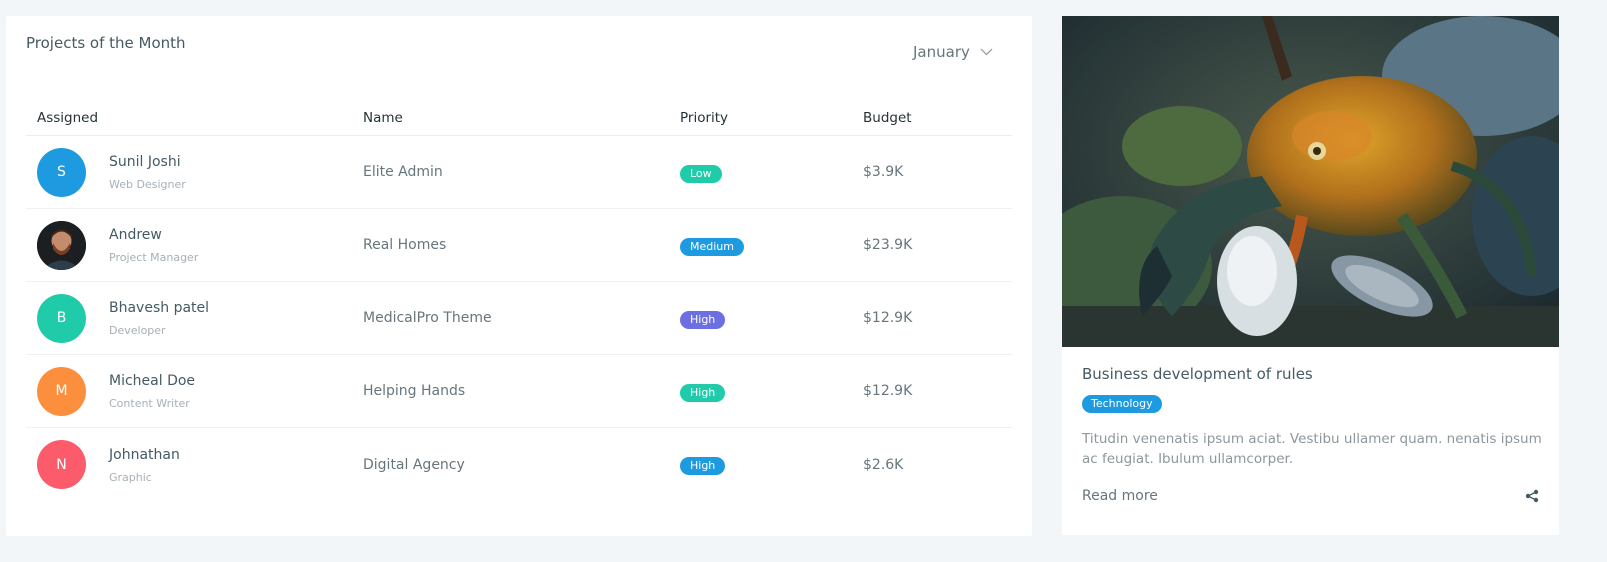 This screenshot has width=1607, height=562. Describe the element at coordinates (887, 117) in the screenshot. I see `column-header-budget: Budget` at that location.